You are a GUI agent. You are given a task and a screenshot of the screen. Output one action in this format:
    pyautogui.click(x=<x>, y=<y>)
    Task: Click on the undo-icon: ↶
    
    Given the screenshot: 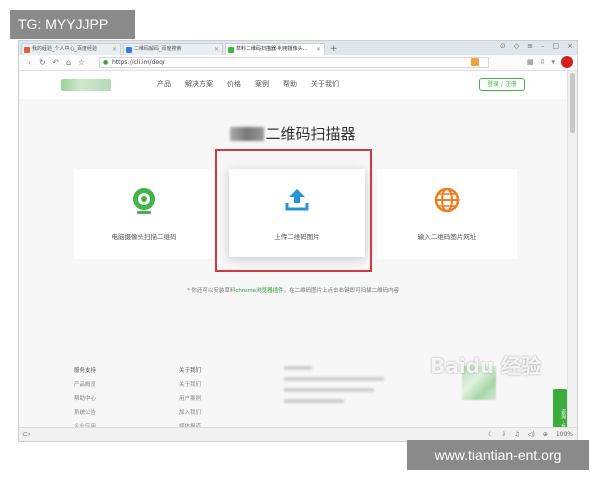 What is the action you would take?
    pyautogui.click(x=55, y=62)
    